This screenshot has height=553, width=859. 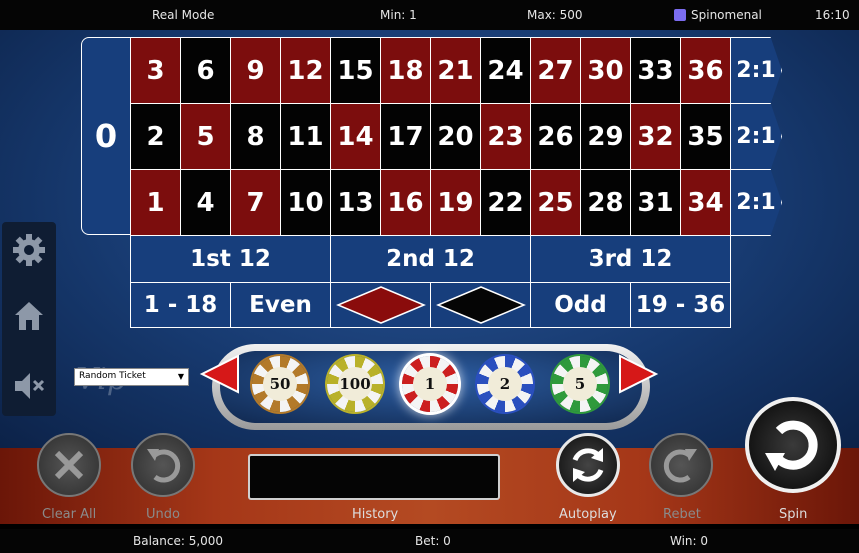 I want to click on side-menu, so click(x=29, y=319).